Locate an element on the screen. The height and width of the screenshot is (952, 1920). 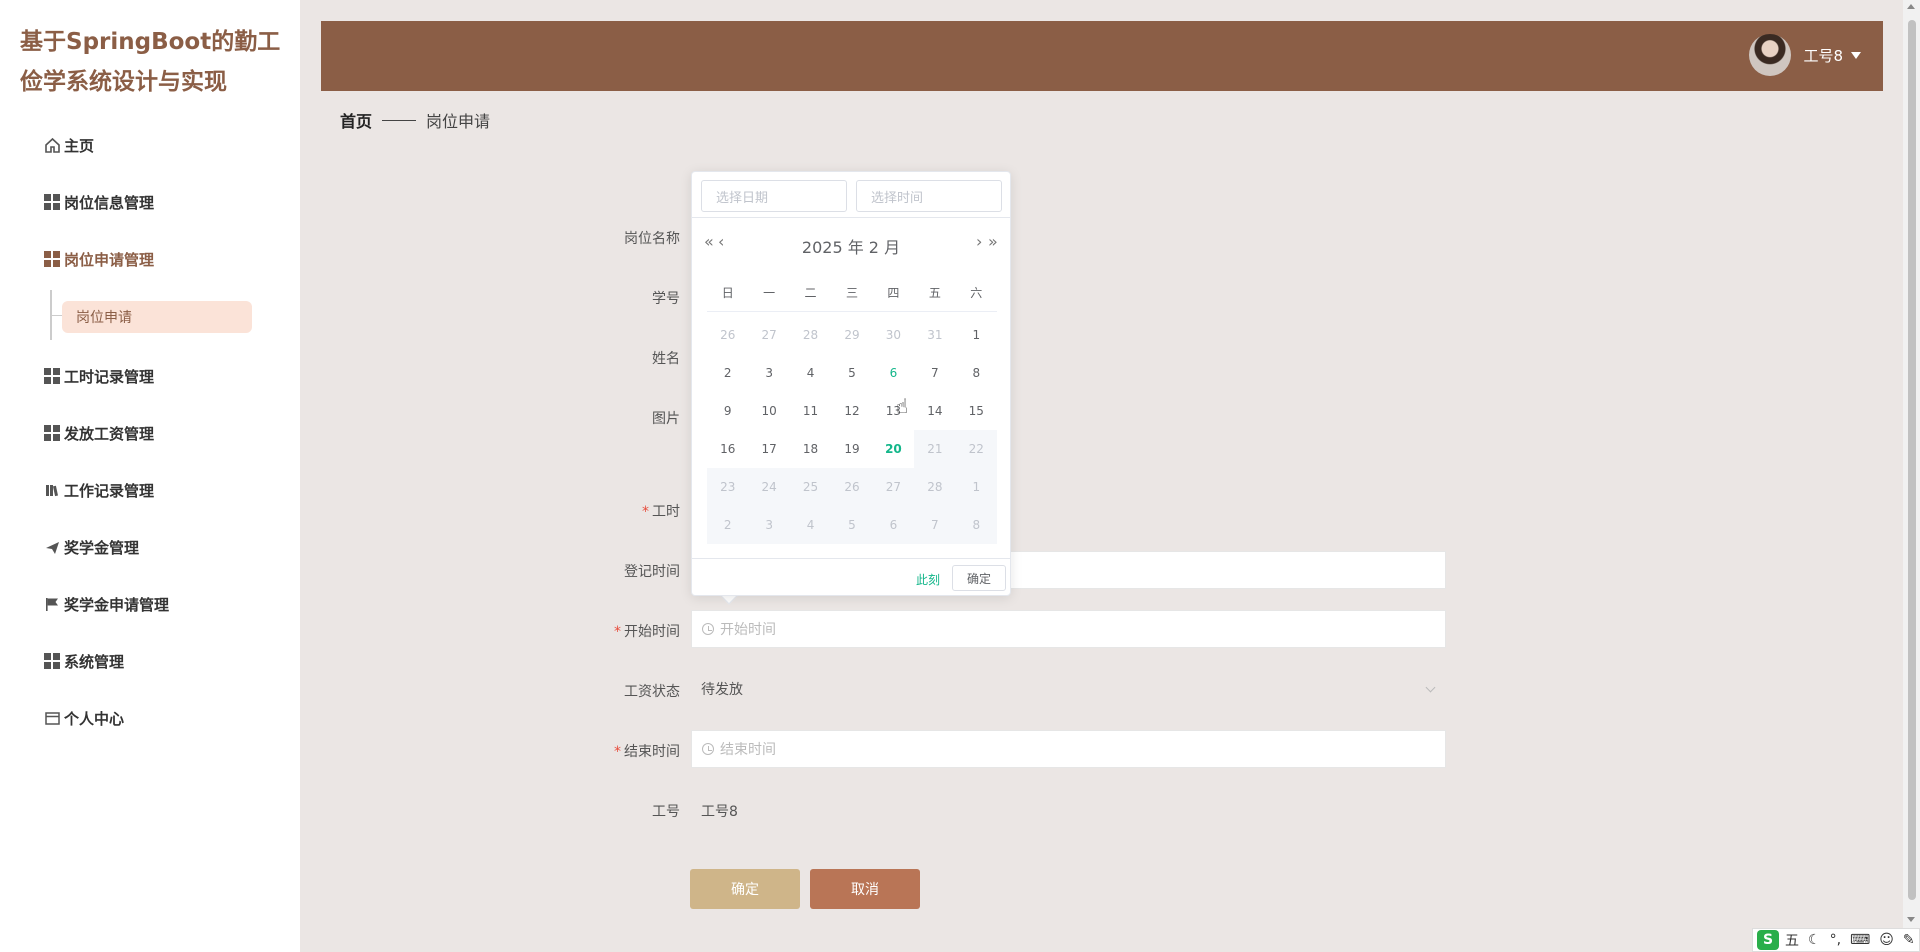
user-menu: 工号8 is located at coordinates (1805, 55).